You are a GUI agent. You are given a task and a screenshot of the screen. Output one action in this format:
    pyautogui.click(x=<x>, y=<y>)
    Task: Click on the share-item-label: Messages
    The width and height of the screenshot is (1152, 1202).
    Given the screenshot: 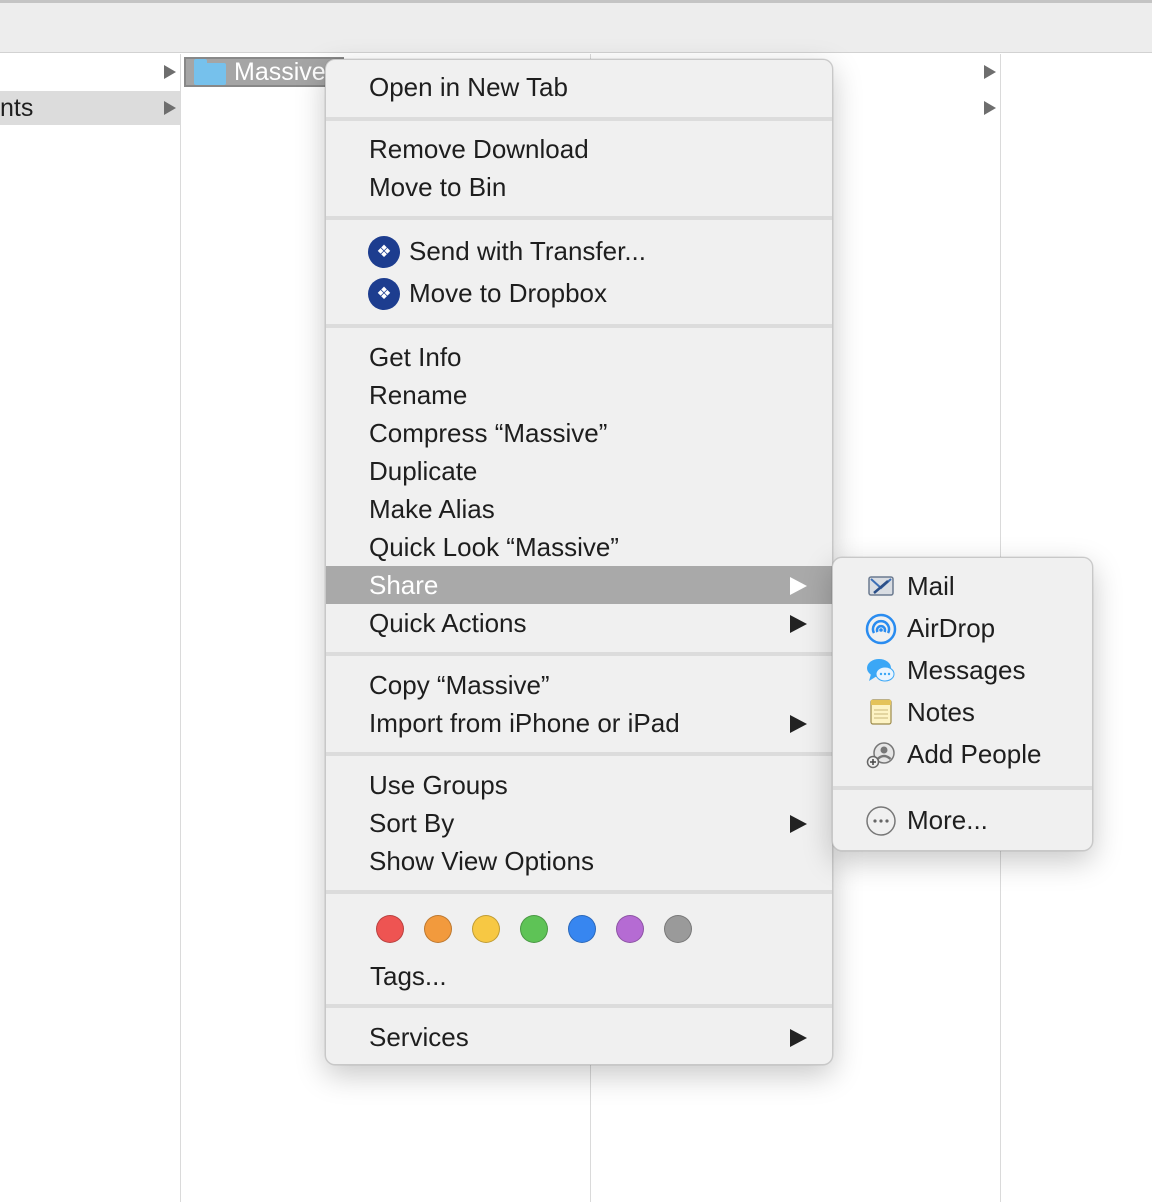 What is the action you would take?
    pyautogui.click(x=966, y=670)
    